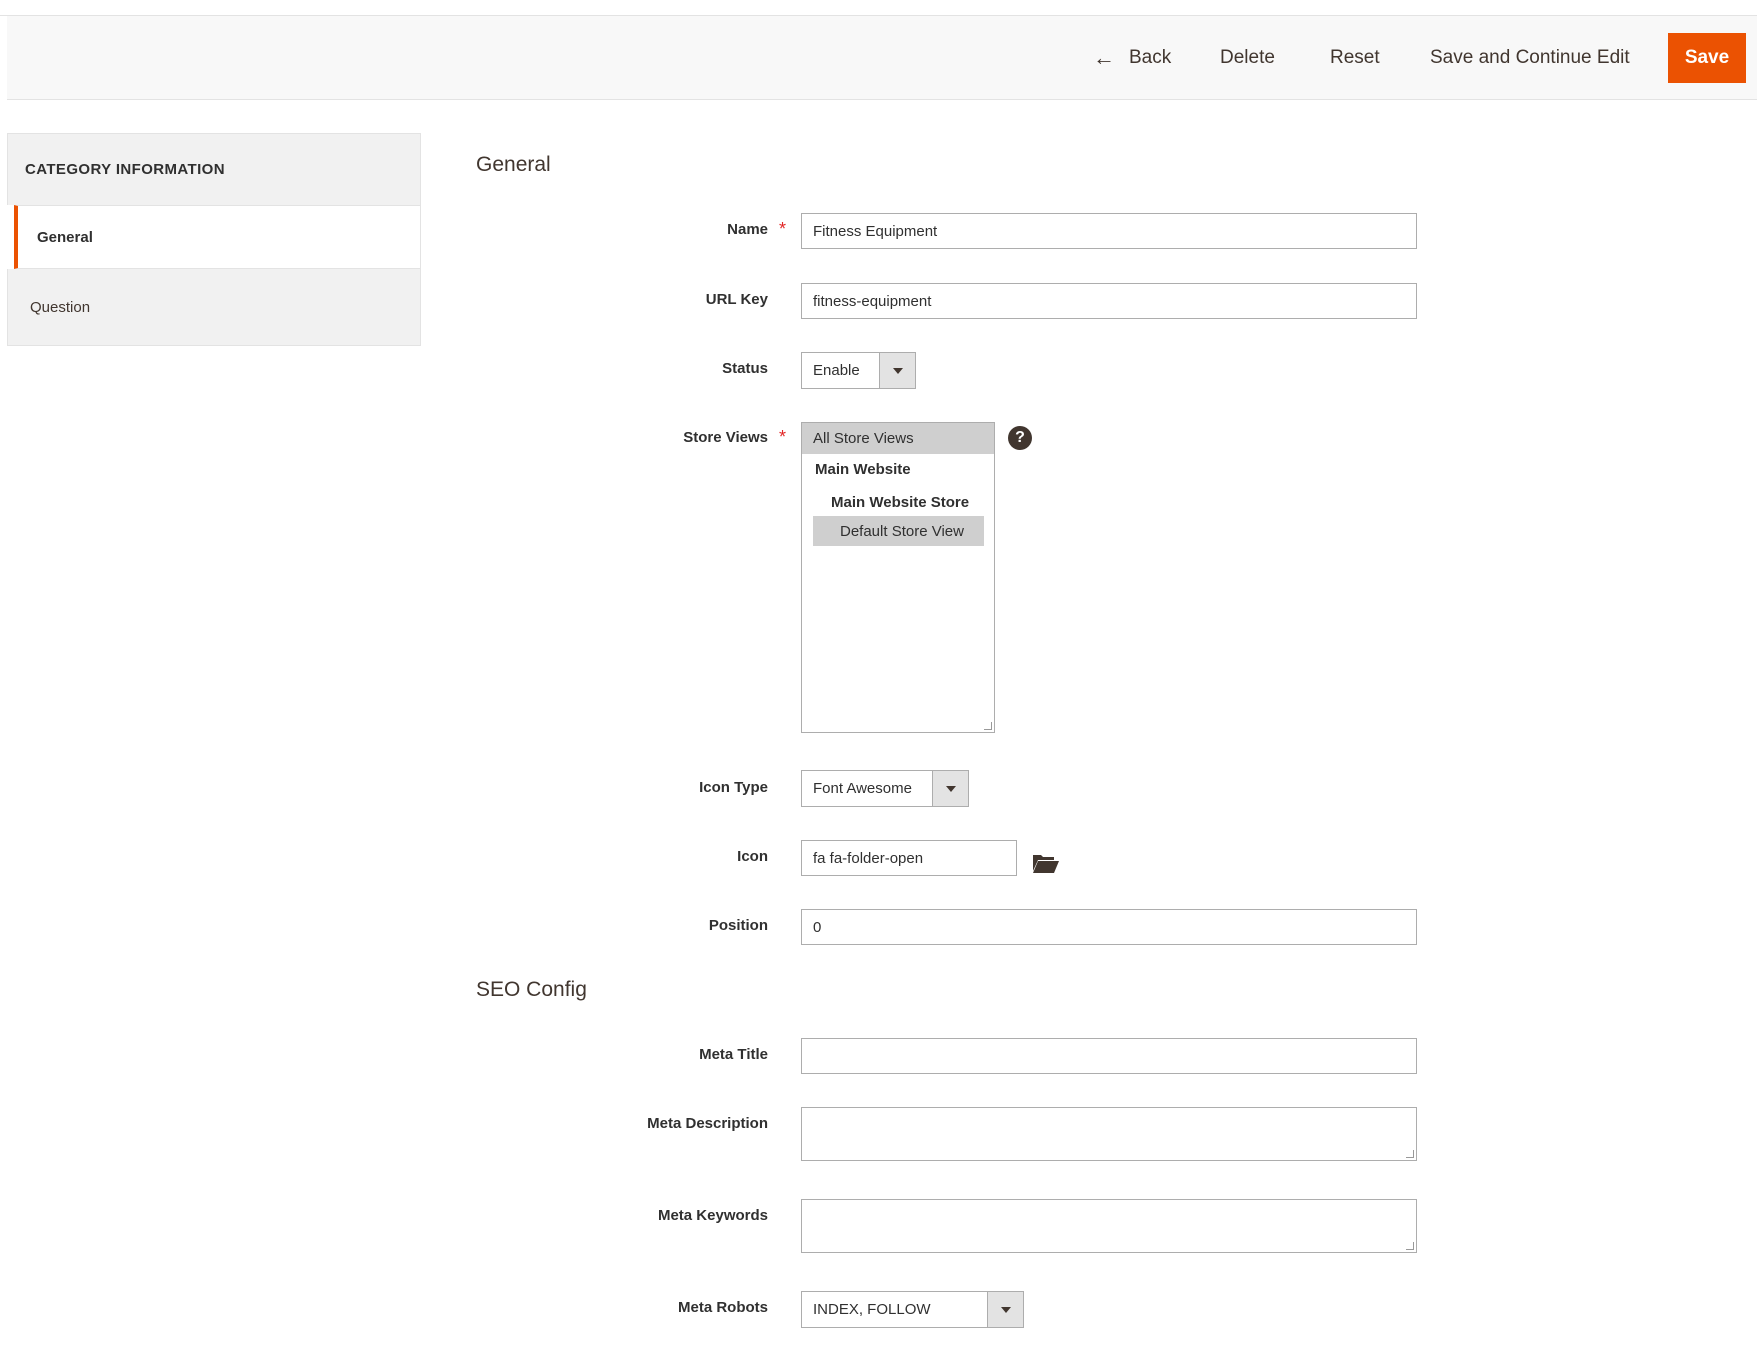 Image resolution: width=1757 pixels, height=1345 pixels. What do you see at coordinates (513, 164) in the screenshot?
I see `section-title-general: General` at bounding box center [513, 164].